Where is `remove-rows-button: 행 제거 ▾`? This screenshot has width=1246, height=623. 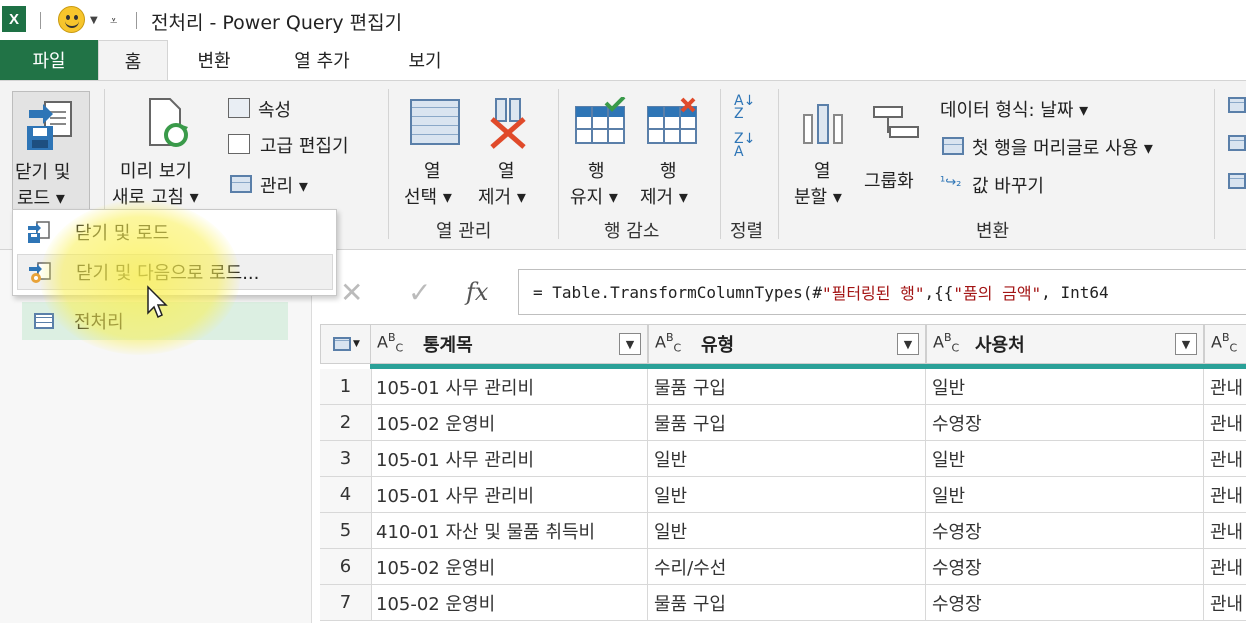 remove-rows-button: 행 제거 ▾ is located at coordinates (673, 151).